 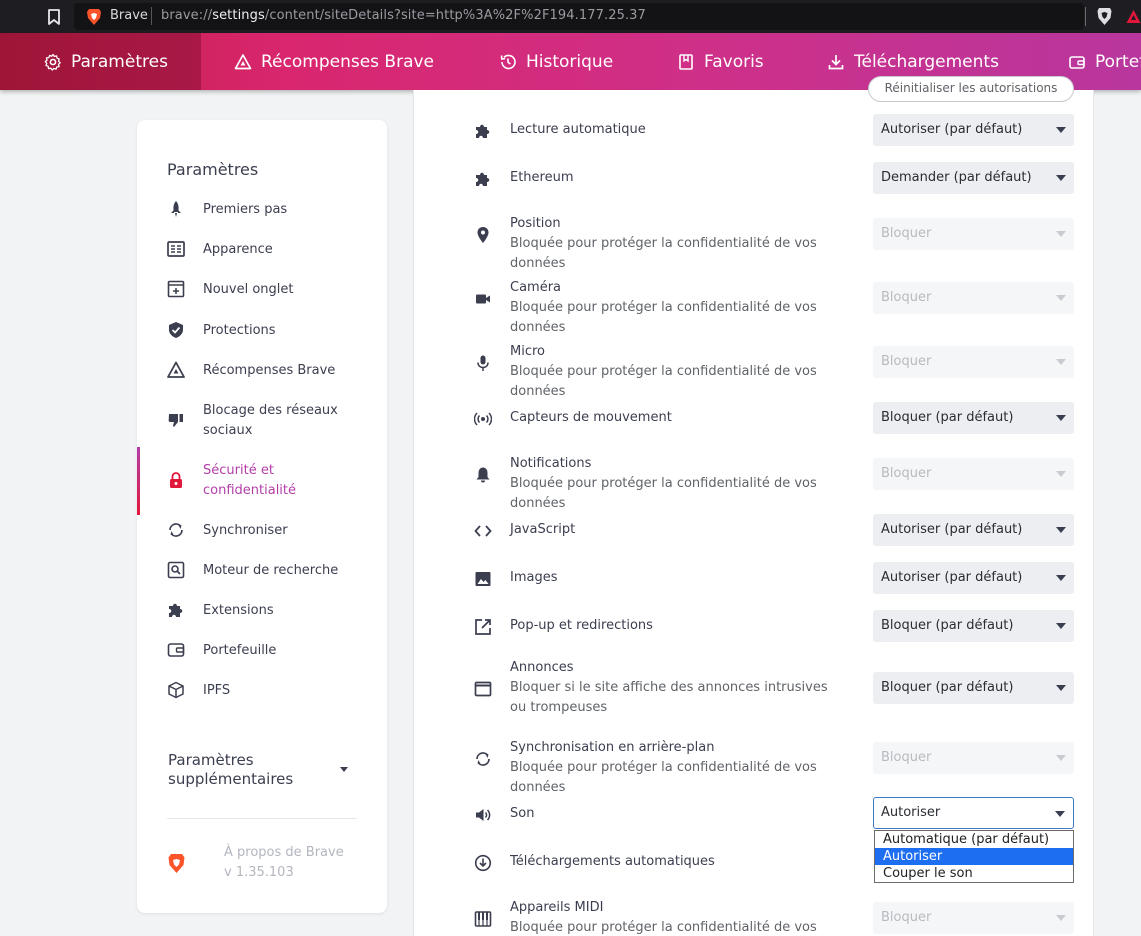 I want to click on dropdown-option-selected: Autoriser, so click(x=974, y=856).